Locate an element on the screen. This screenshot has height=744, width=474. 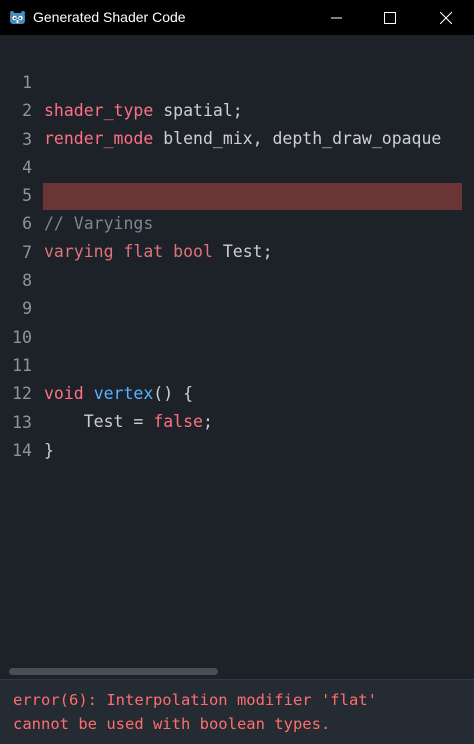
minimize-button is located at coordinates (337, 17).